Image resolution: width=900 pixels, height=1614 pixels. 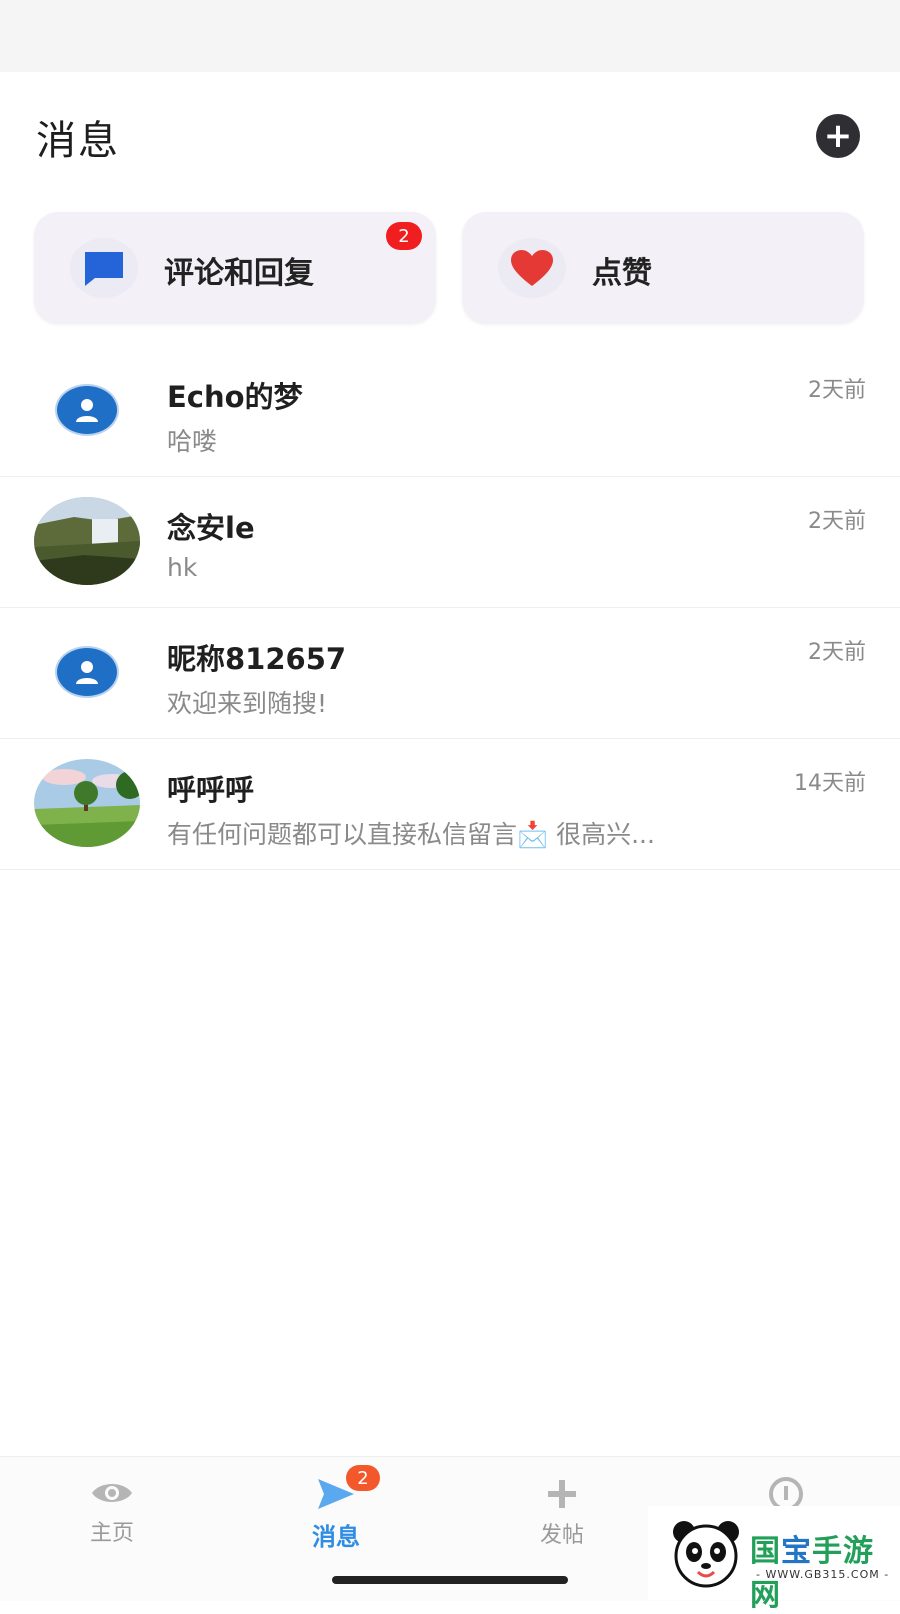 What do you see at coordinates (450, 36) in the screenshot?
I see `status-bar` at bounding box center [450, 36].